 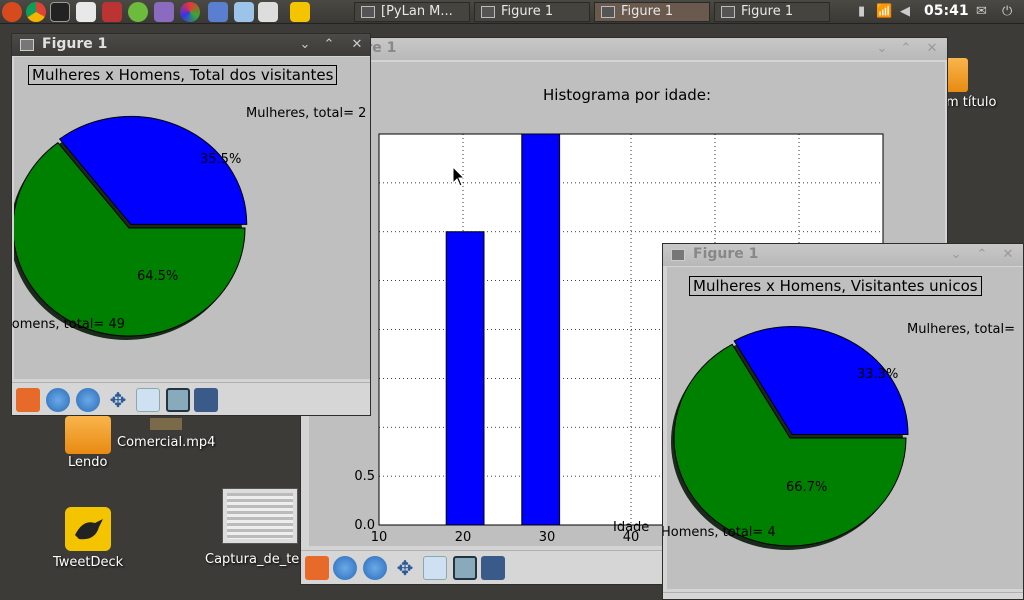 I want to click on network-icon: 📶, so click(x=884, y=11).